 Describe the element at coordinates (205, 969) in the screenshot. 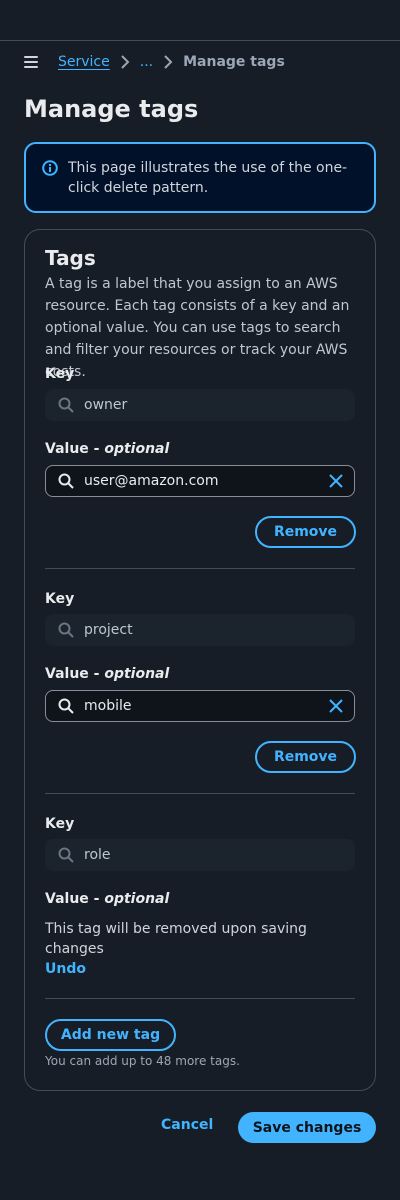

I see `undo-link: Undo` at that location.